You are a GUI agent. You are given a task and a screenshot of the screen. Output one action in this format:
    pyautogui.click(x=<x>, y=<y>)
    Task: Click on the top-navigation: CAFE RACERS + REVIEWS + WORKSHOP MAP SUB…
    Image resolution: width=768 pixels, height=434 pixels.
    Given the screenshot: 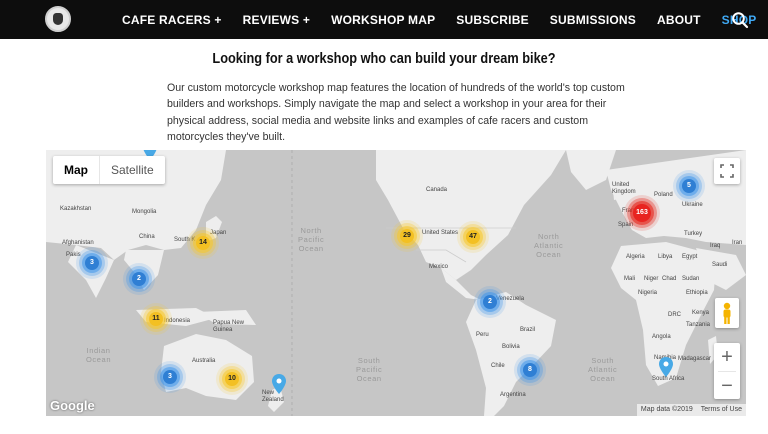 What is the action you would take?
    pyautogui.click(x=384, y=19)
    